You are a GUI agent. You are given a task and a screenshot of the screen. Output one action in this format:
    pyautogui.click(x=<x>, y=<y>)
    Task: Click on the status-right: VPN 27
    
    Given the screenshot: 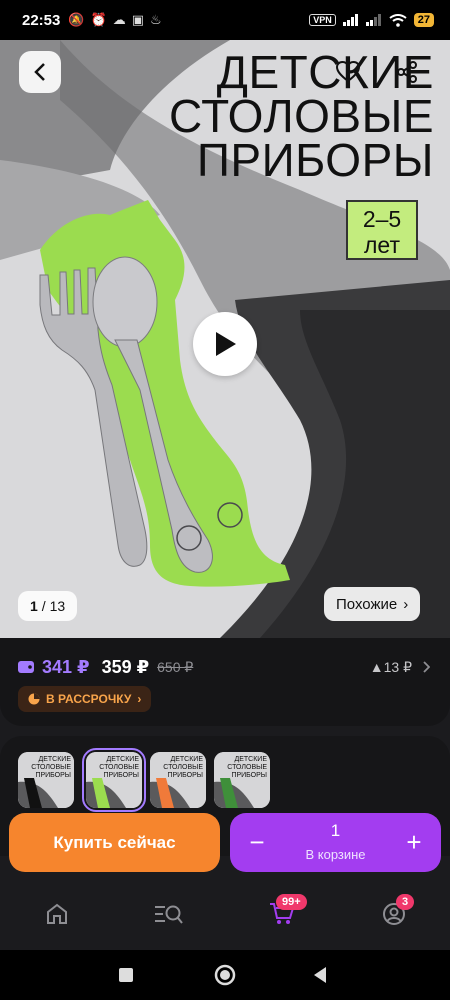 What is the action you would take?
    pyautogui.click(x=371, y=20)
    